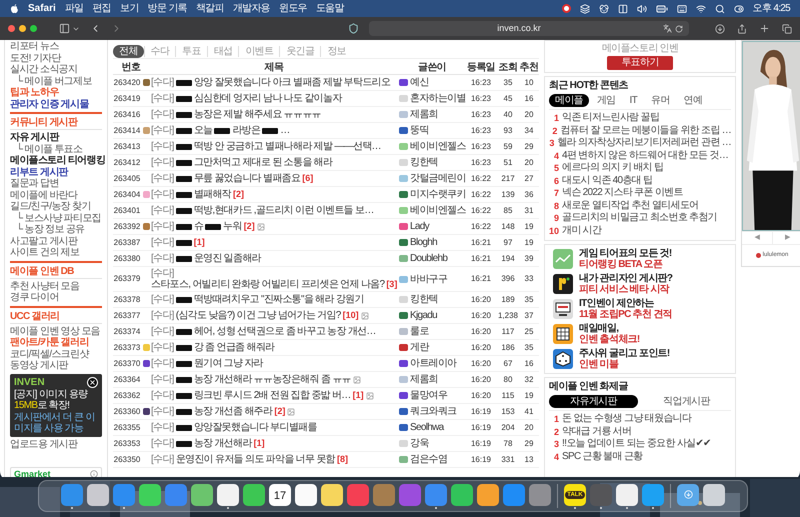  I want to click on post-title: 농장은 제발 해주세요 ㅠㅠㅠㅠ, so click(257, 114).